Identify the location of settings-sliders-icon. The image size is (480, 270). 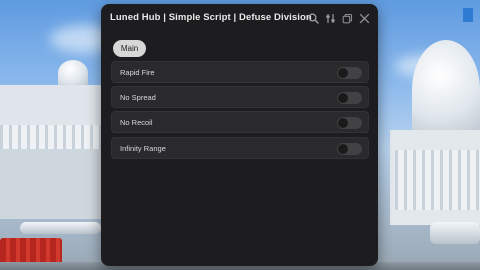
(330, 18).